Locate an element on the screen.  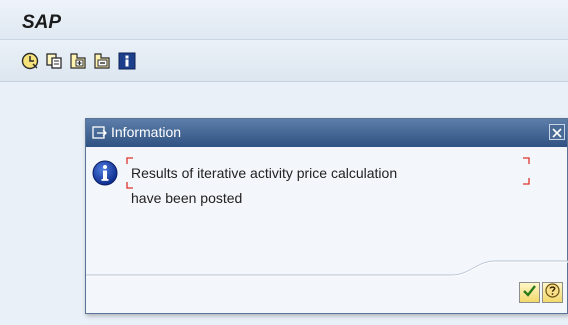
application-toolbar is located at coordinates (284, 61).